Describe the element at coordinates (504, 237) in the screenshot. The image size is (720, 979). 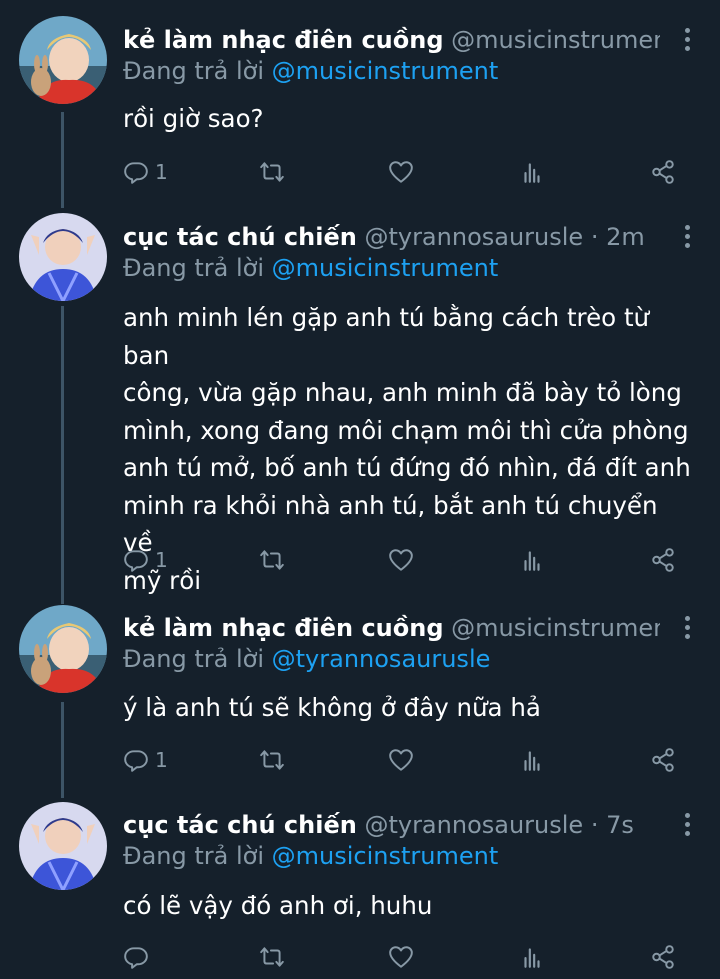
I see `handle: @tyrannosaurusle · 2m` at that location.